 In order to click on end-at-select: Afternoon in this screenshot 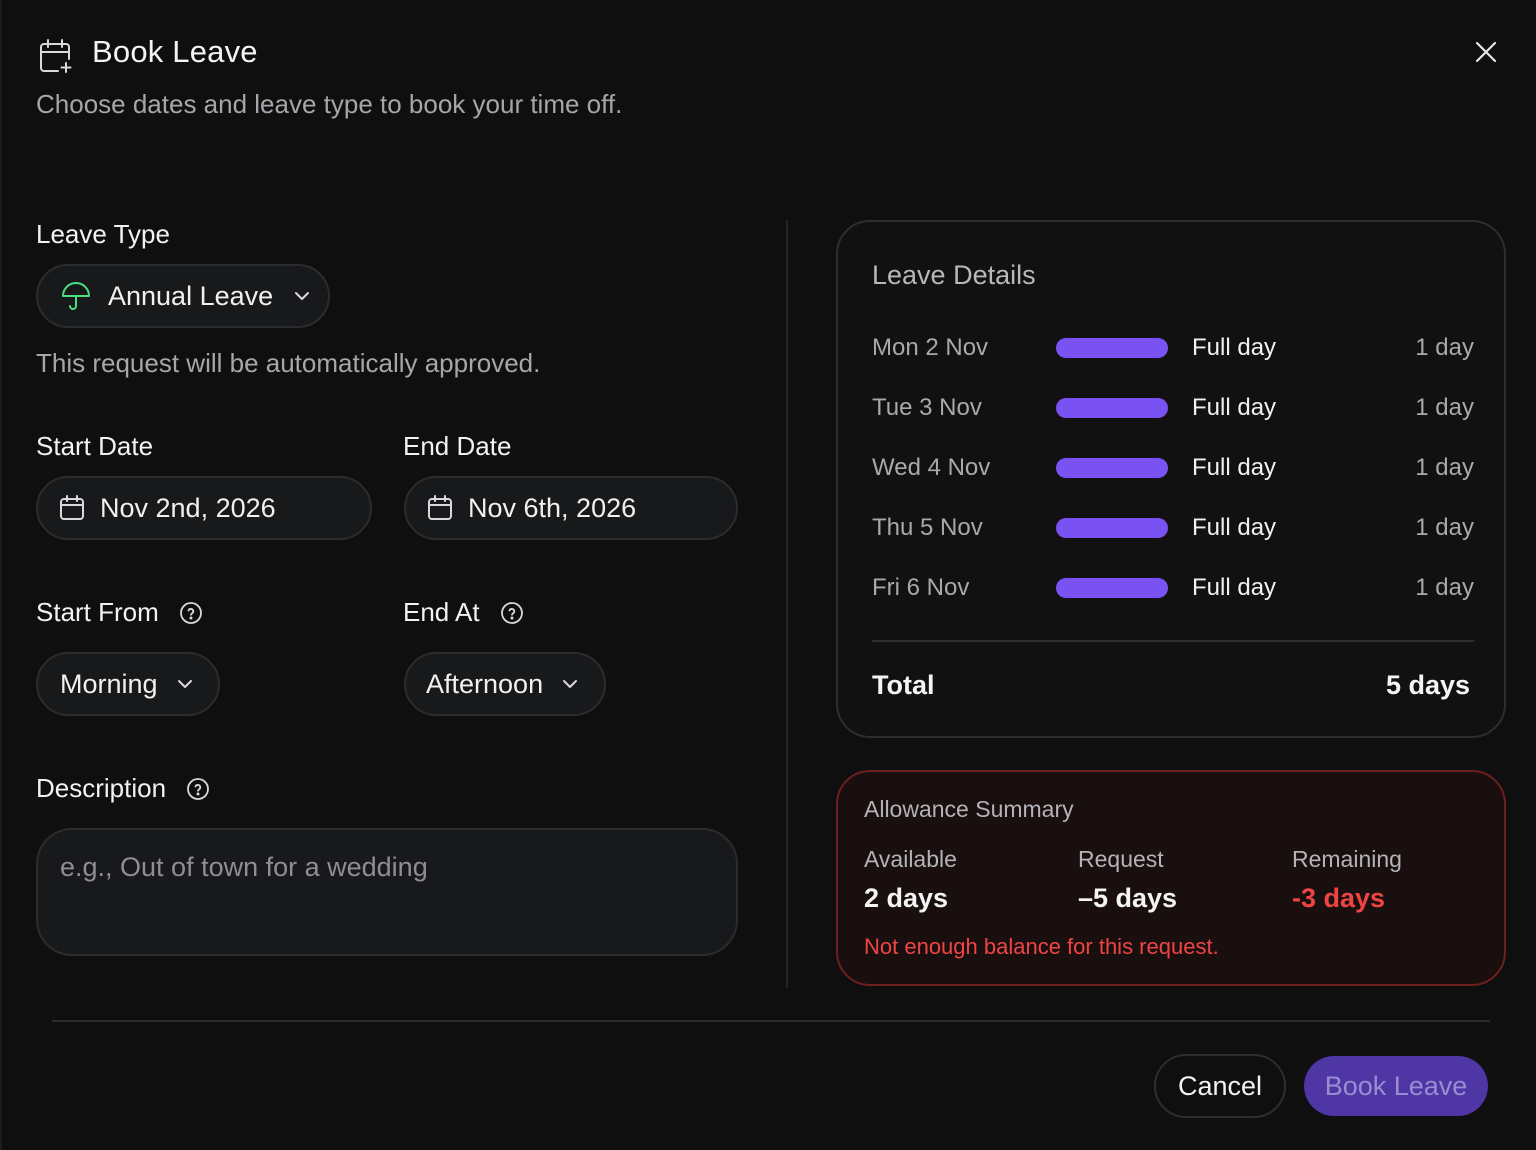, I will do `click(505, 684)`.